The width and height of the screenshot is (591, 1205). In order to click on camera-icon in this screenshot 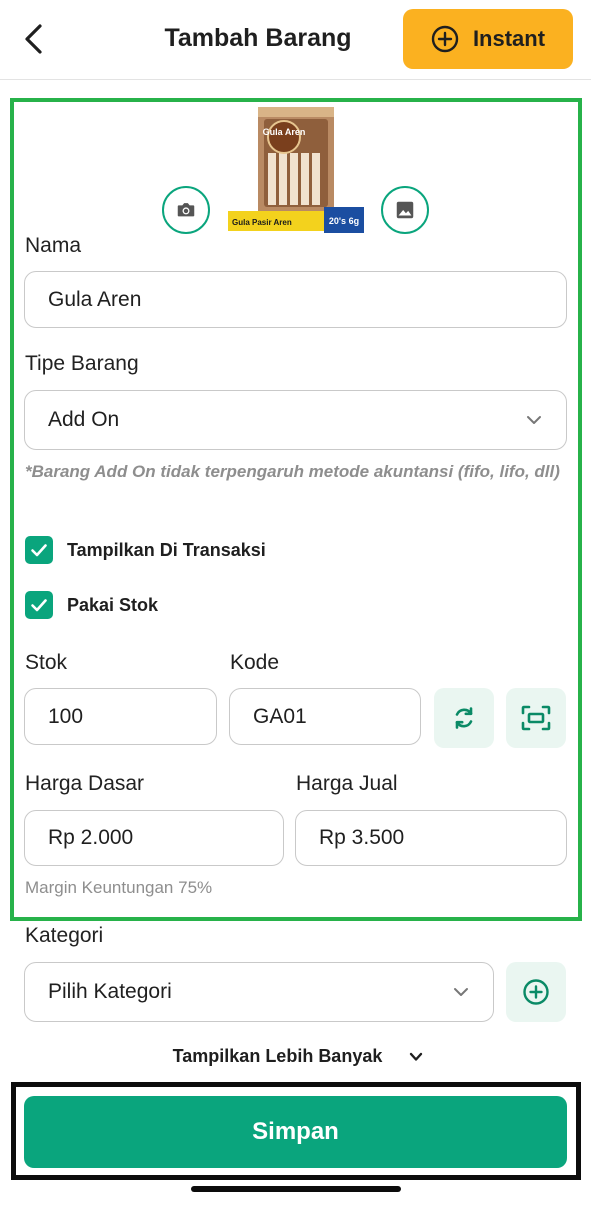, I will do `click(186, 210)`.